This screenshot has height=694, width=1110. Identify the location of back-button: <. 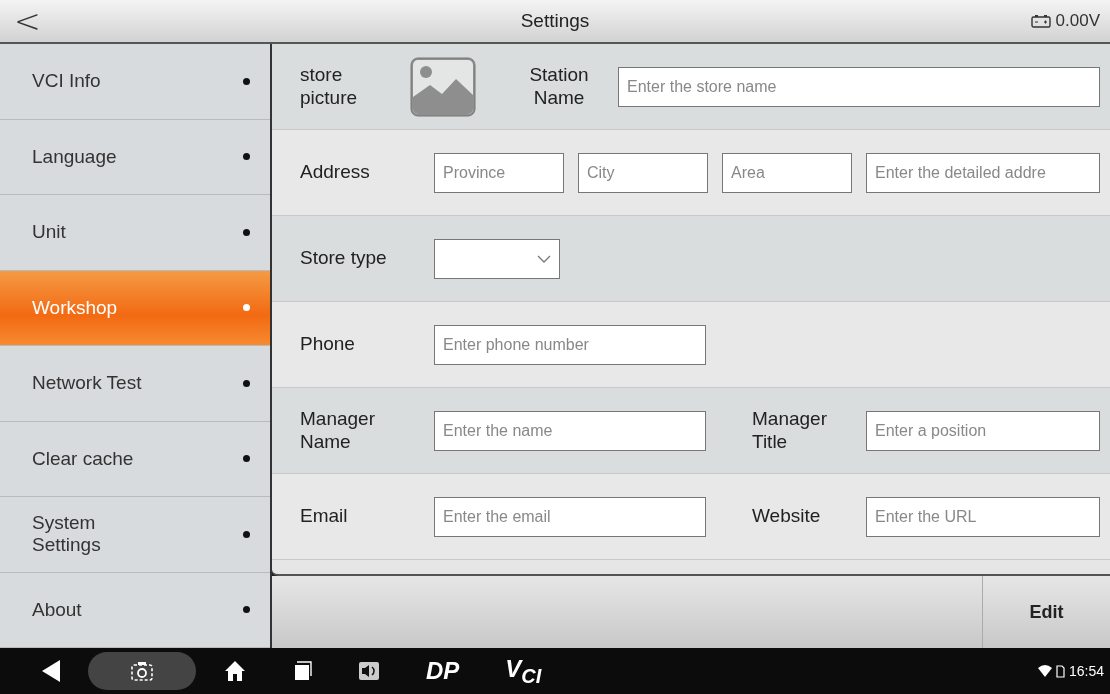
(27, 21).